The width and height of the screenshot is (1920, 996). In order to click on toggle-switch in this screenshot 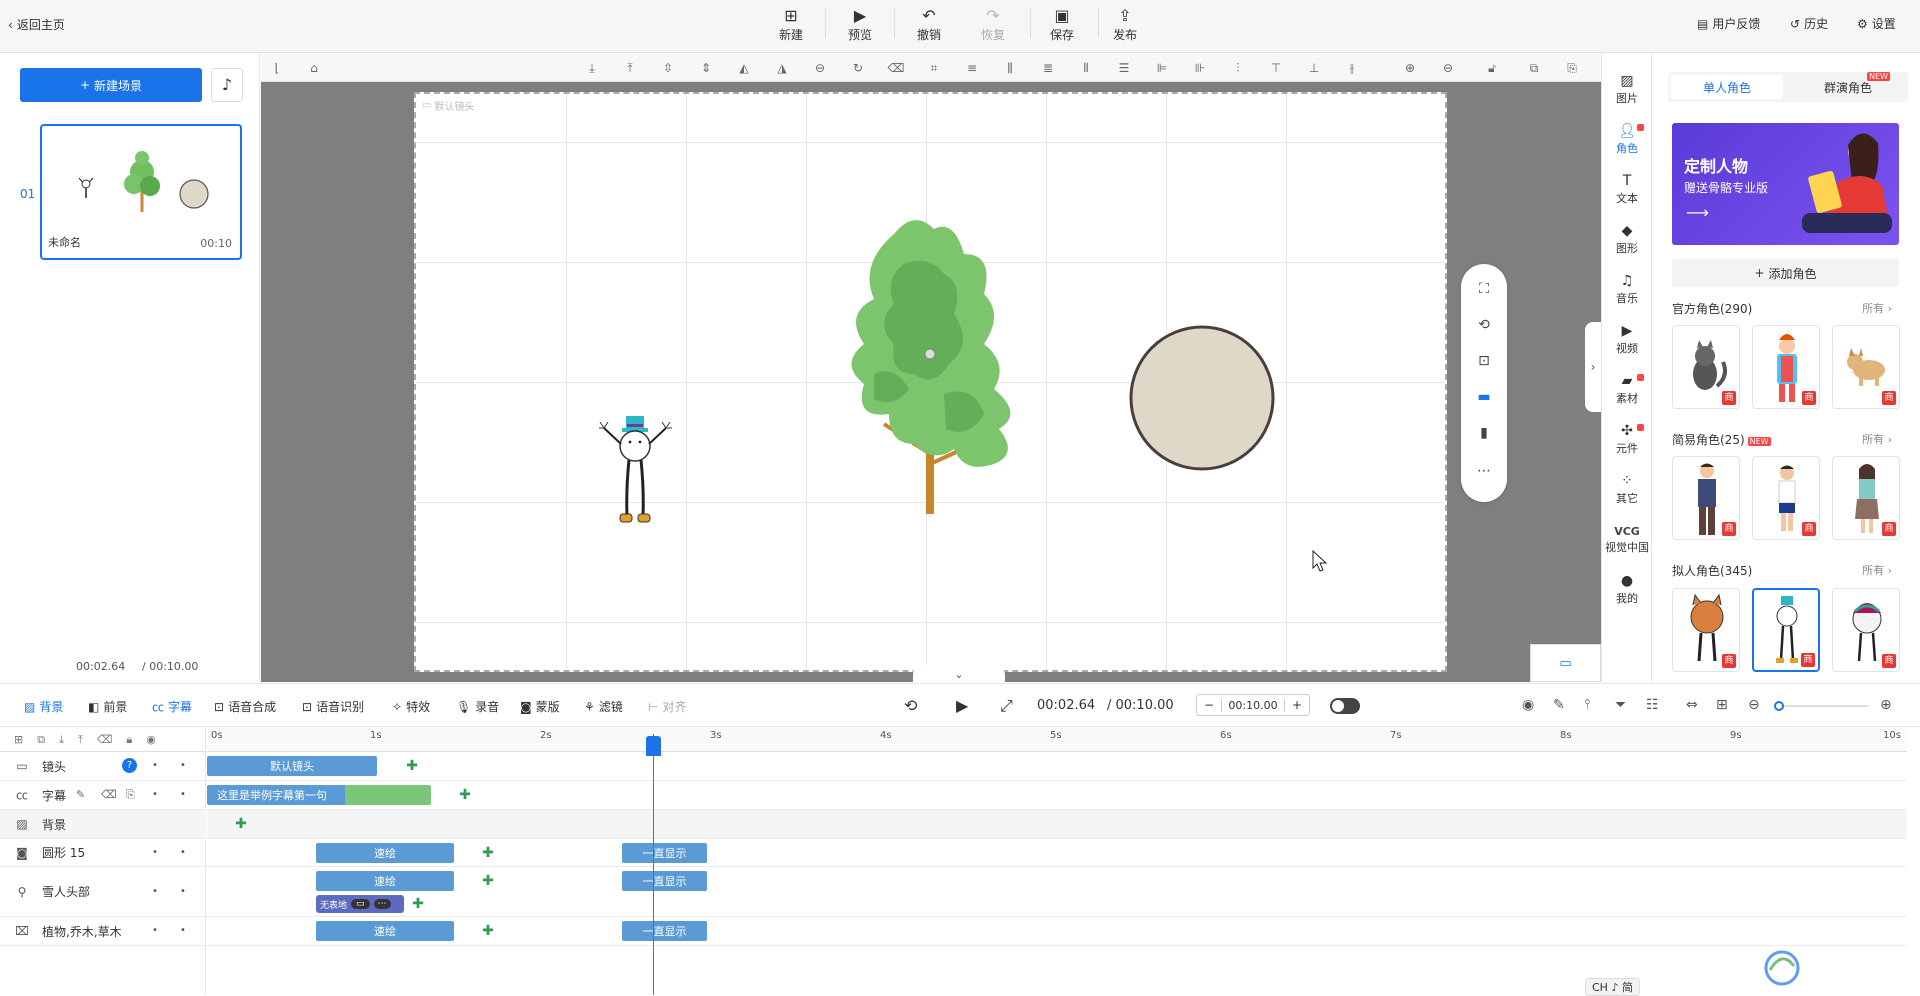, I will do `click(1345, 706)`.